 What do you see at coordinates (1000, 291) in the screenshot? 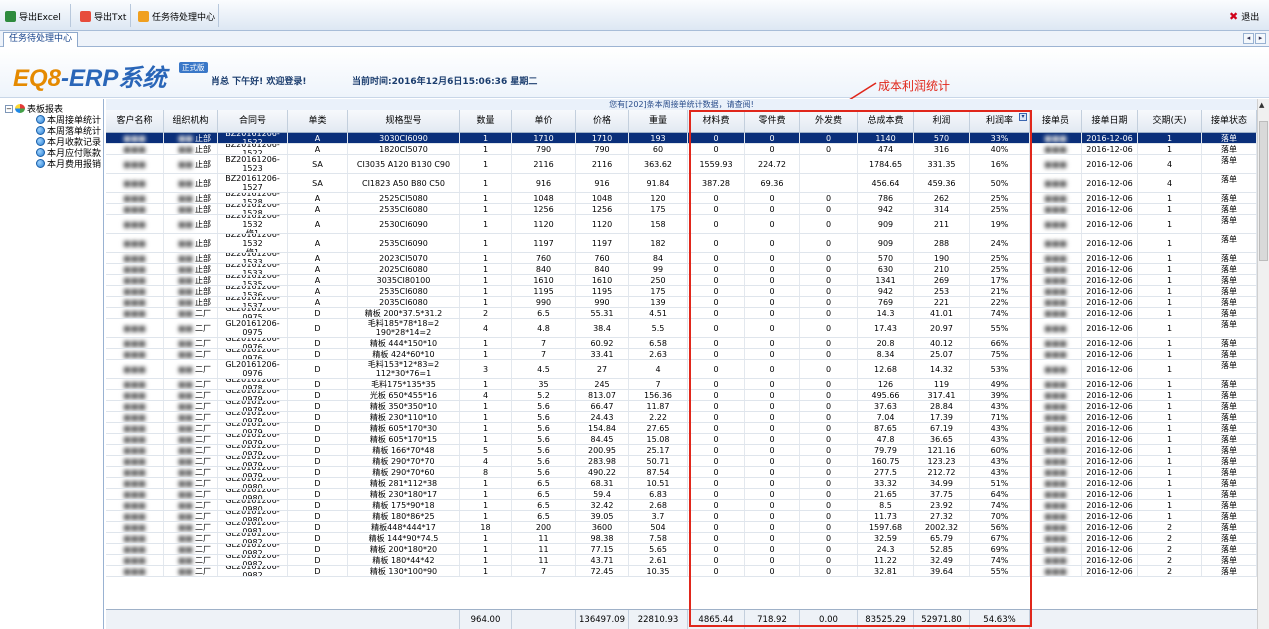
I see `cell-margin: 21%` at bounding box center [1000, 291].